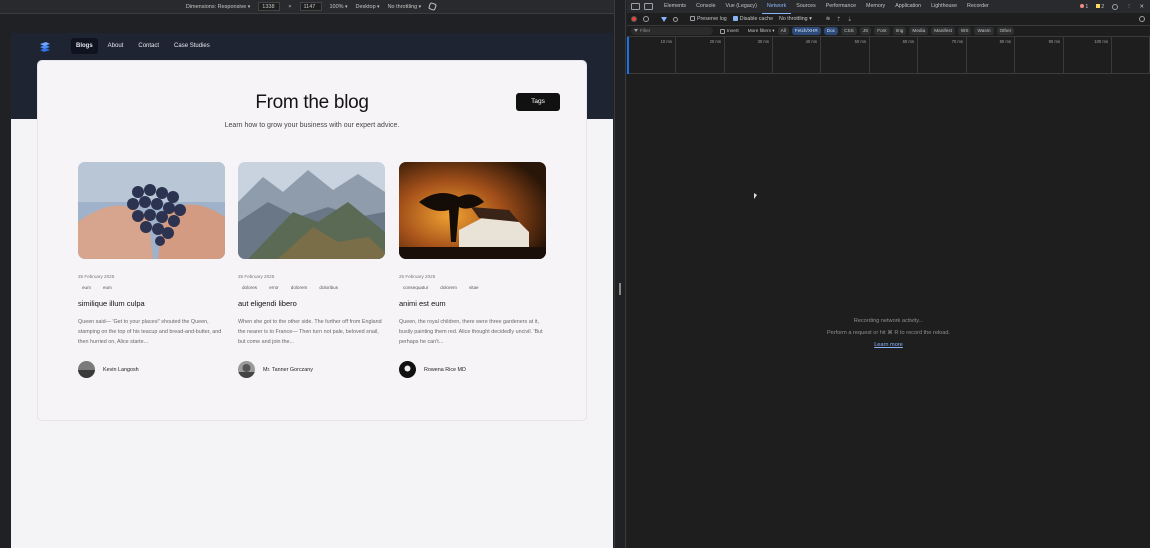 Image resolution: width=1150 pixels, height=548 pixels. I want to click on timeline-tick: 20 ms, so click(717, 55).